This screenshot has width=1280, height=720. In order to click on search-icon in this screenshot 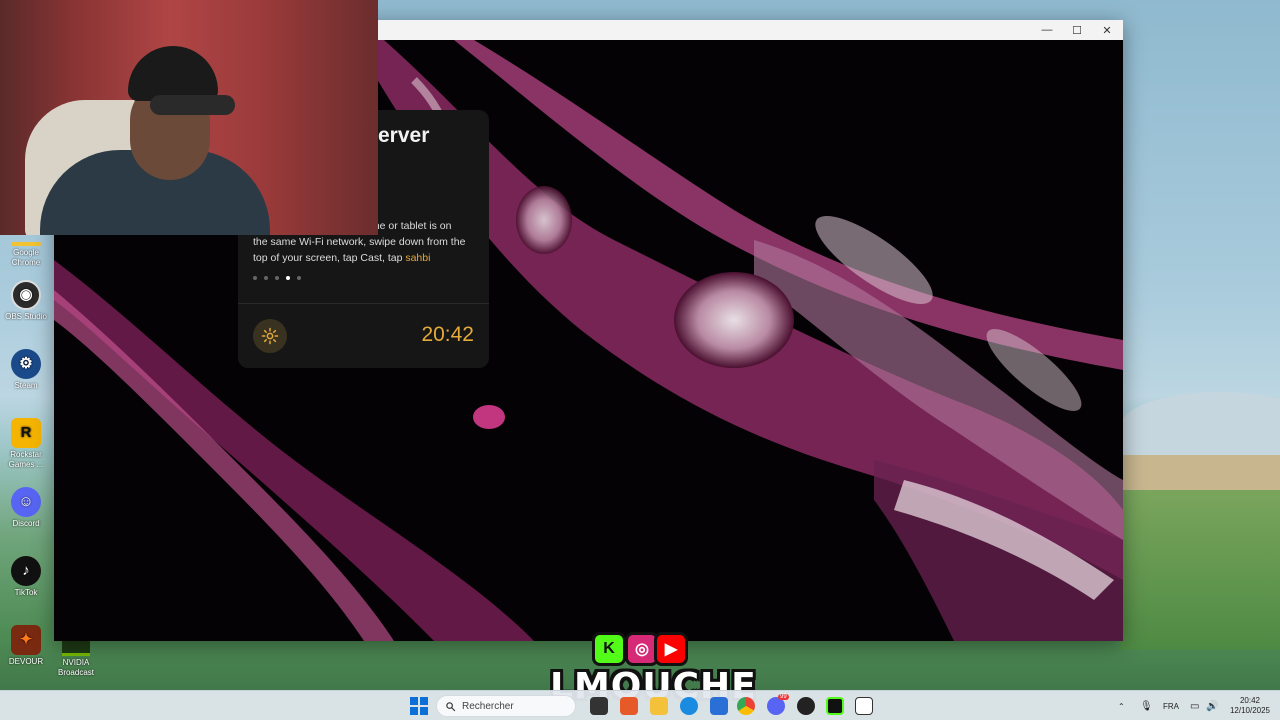, I will do `click(451, 706)`.